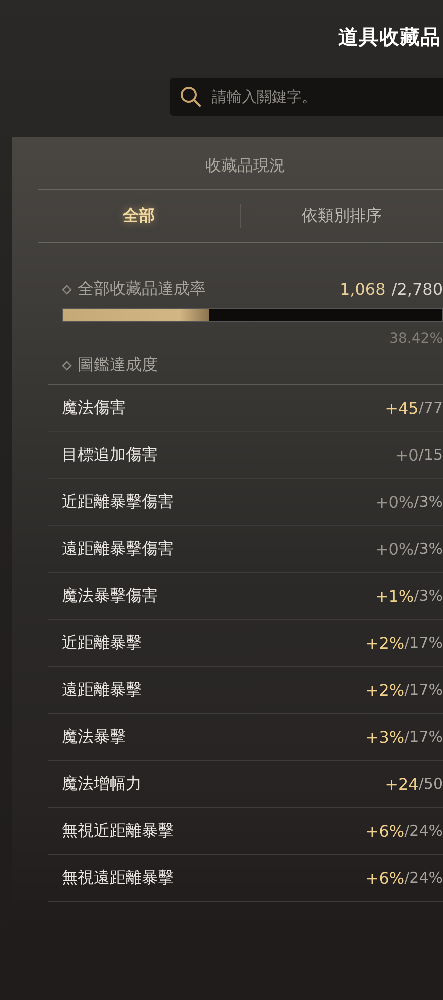 The image size is (443, 1000). I want to click on stat-max: /15, so click(430, 455).